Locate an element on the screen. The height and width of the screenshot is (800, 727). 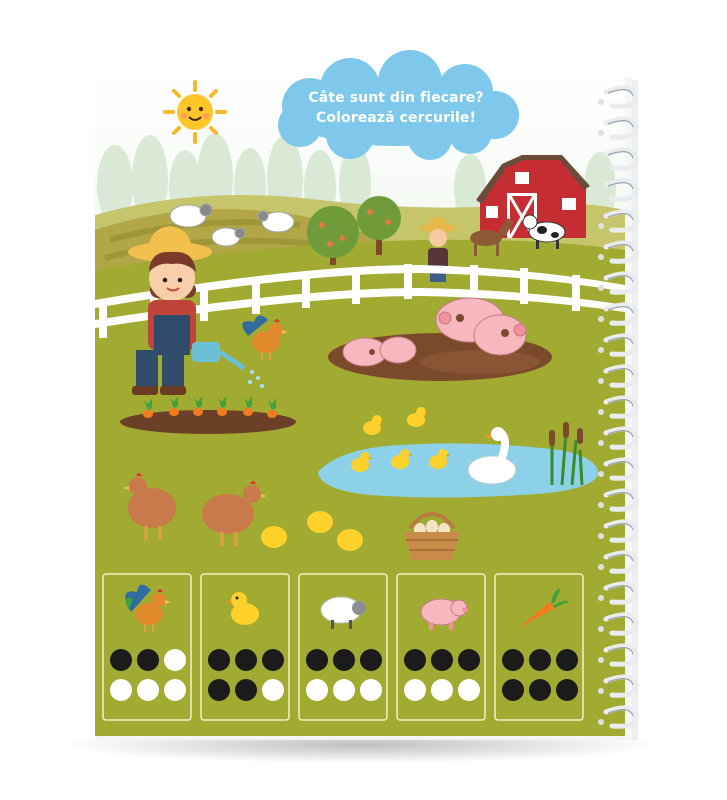
sun-icon is located at coordinates (195, 112).